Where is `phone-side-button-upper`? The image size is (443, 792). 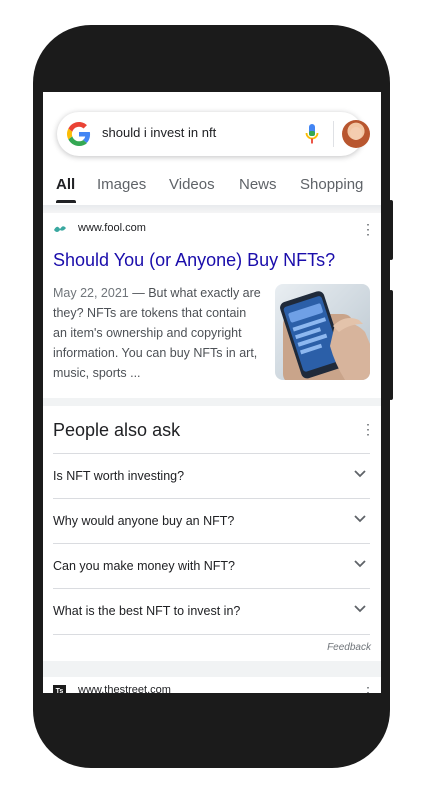 phone-side-button-upper is located at coordinates (391, 230).